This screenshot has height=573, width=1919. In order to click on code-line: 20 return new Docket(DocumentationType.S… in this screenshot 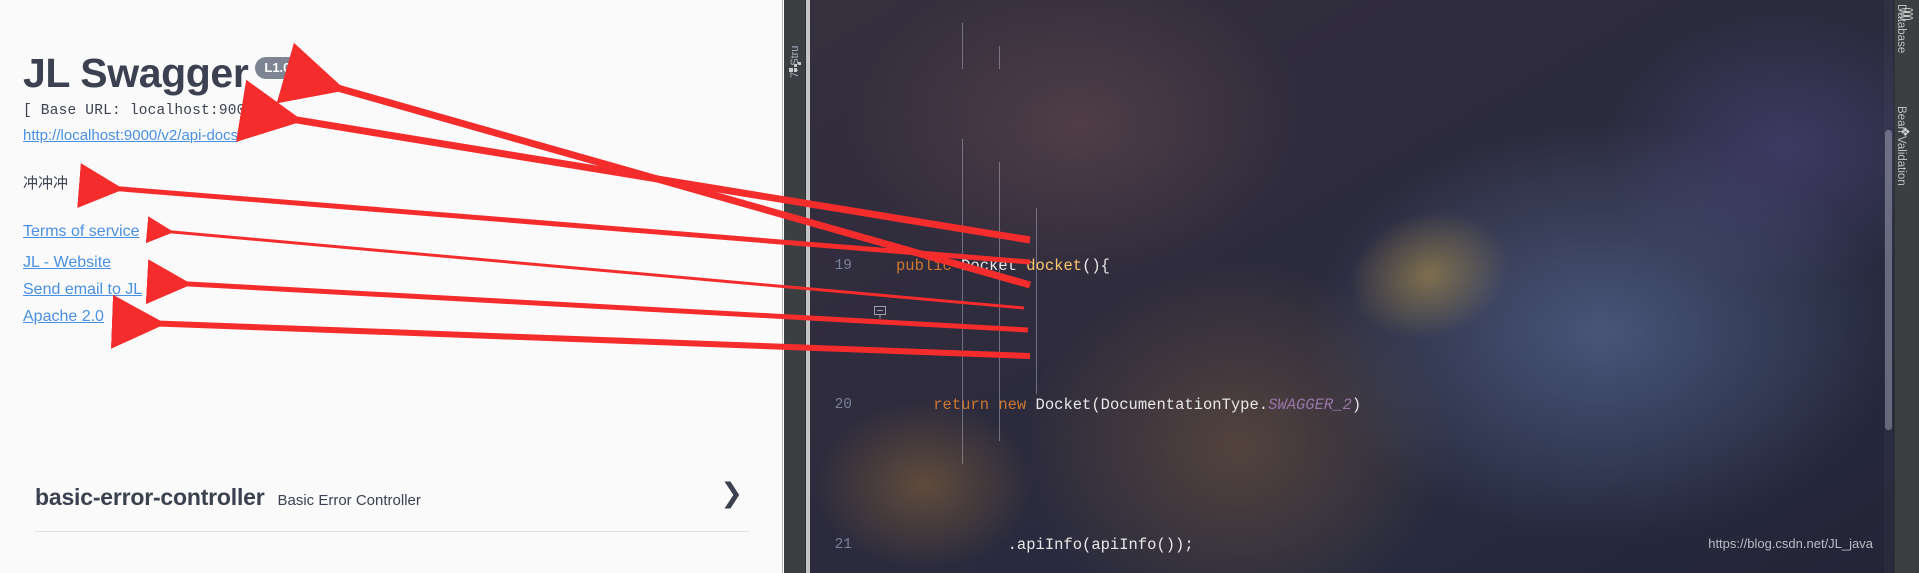, I will do `click(1352, 405)`.